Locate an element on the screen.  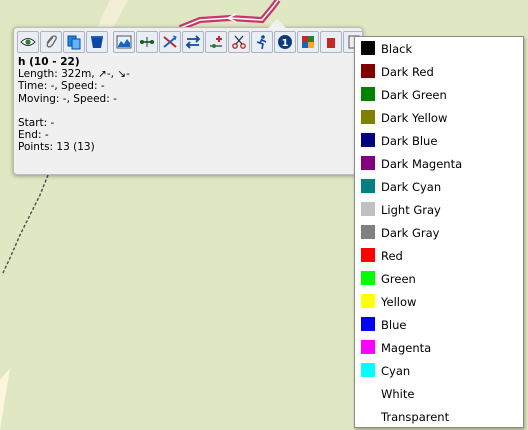
color-menu-label: Dark Cyan is located at coordinates (411, 187).